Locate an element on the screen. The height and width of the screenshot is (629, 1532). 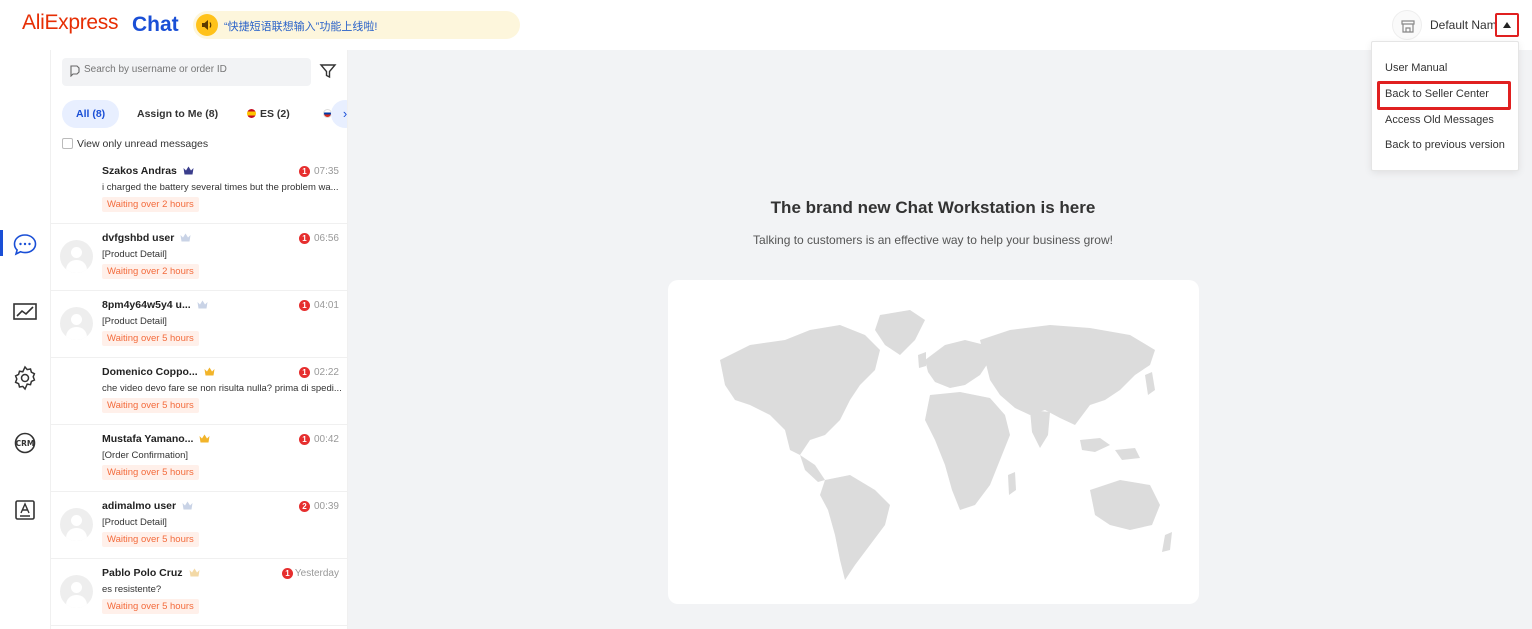
menu-item-access-old-messages: Access Old Messages is located at coordinates (1439, 120).